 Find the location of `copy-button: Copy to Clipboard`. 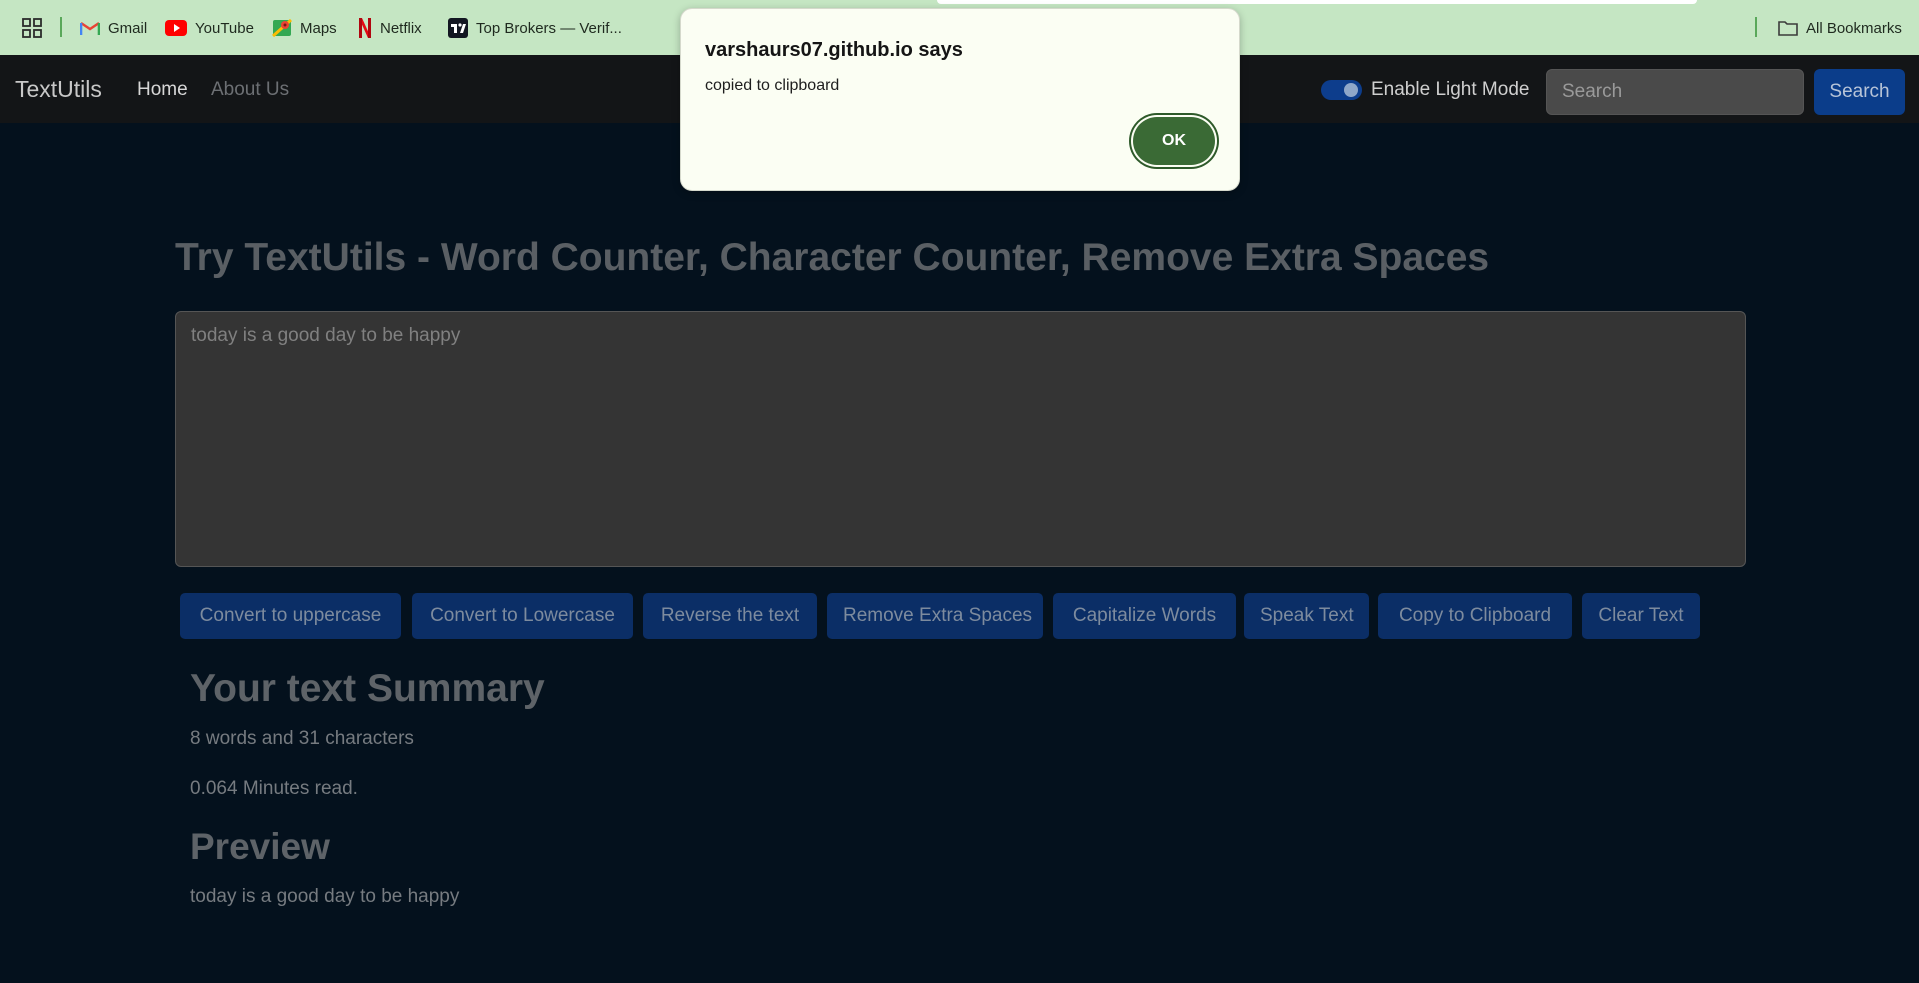

copy-button: Copy to Clipboard is located at coordinates (1475, 616).